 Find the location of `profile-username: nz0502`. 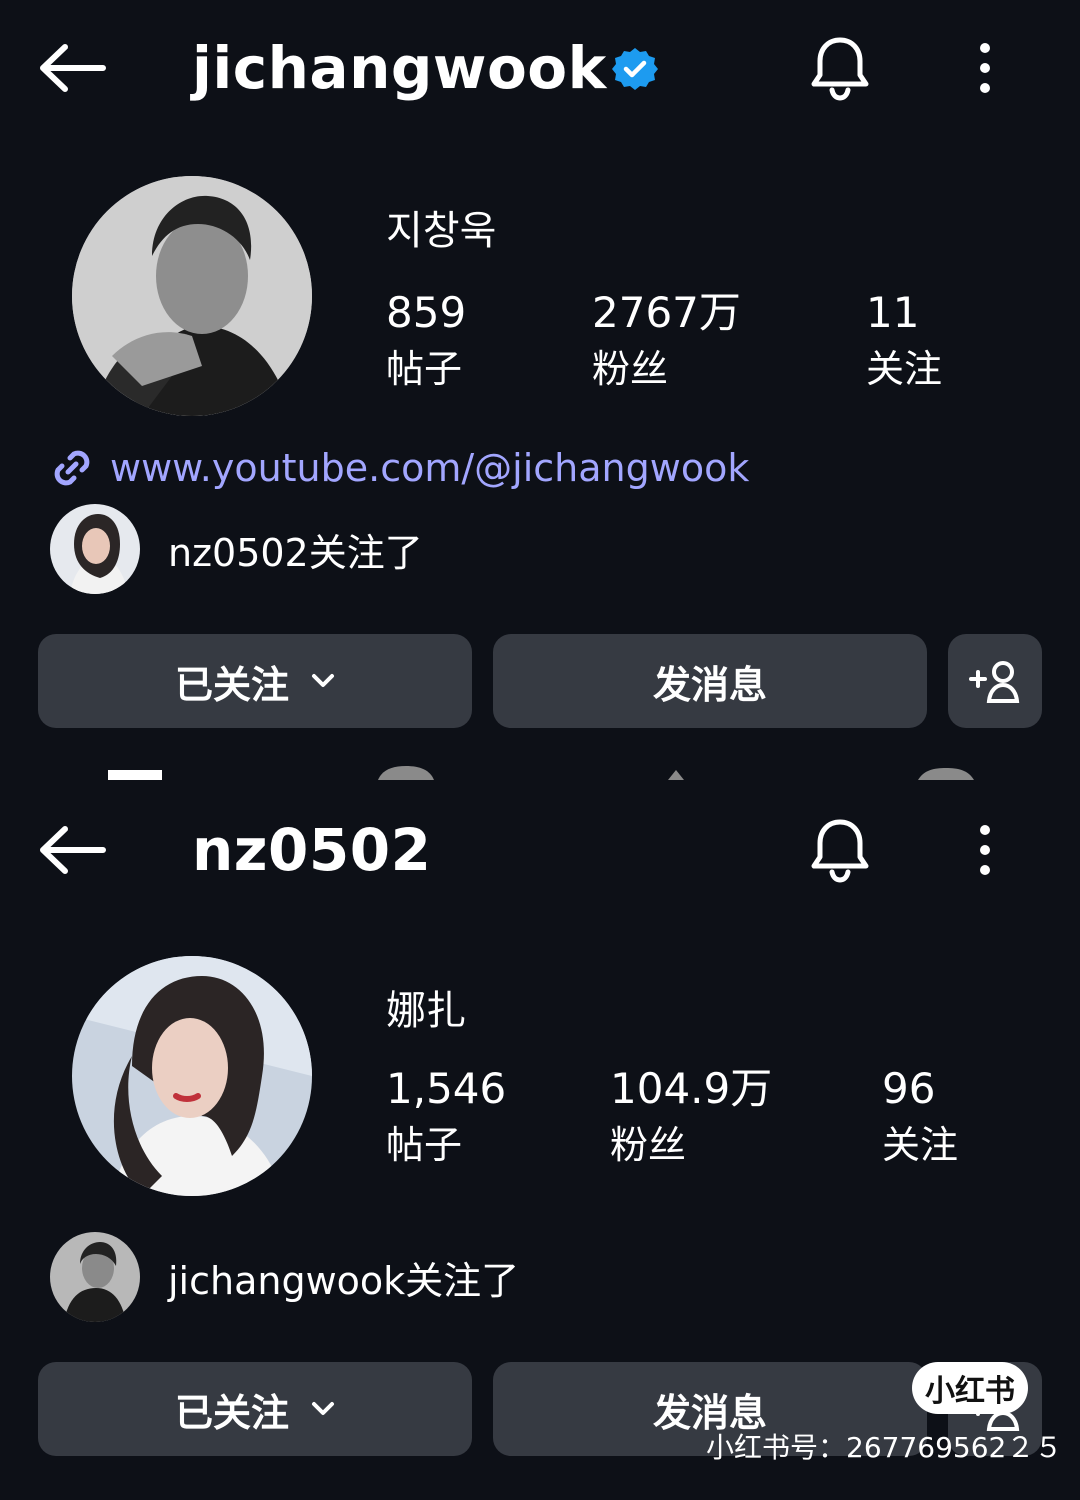

profile-username: nz0502 is located at coordinates (312, 850).